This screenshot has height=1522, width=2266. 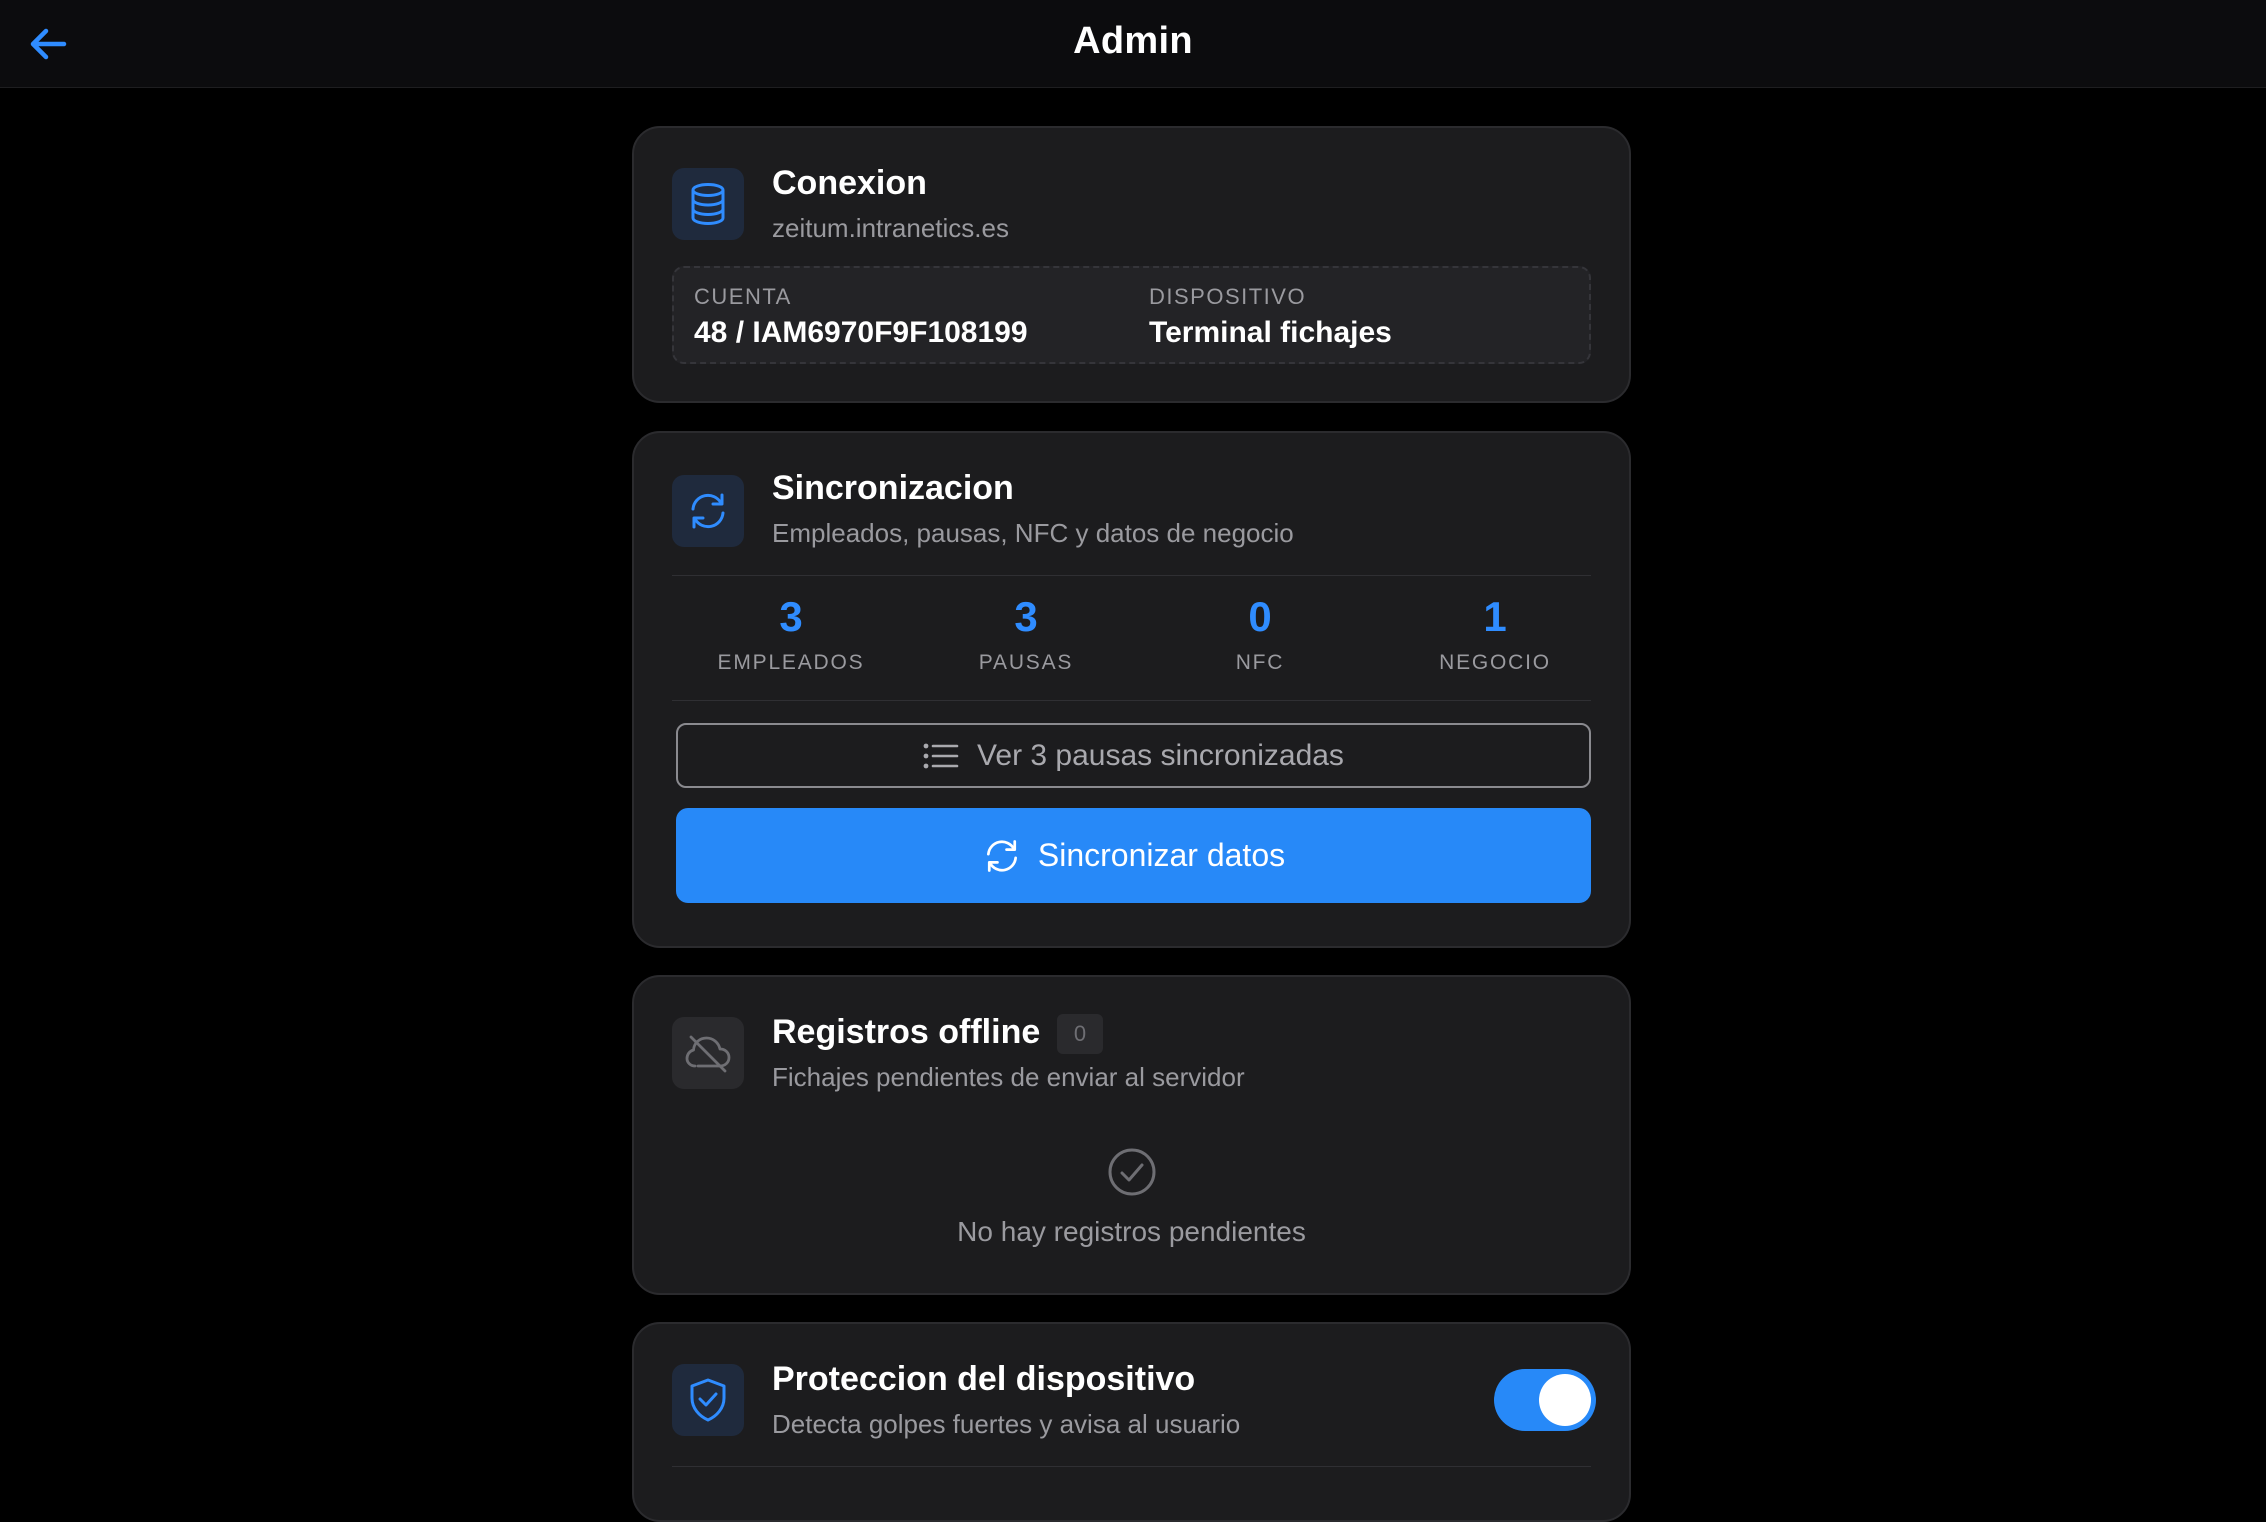 I want to click on stat-employees-label: EMPLEADOS, so click(x=791, y=662).